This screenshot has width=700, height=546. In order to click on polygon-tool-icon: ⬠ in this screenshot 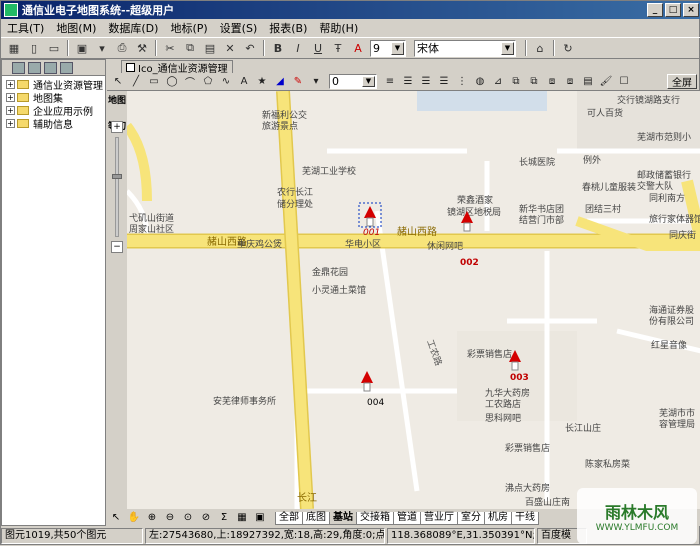, I will do `click(208, 82)`.